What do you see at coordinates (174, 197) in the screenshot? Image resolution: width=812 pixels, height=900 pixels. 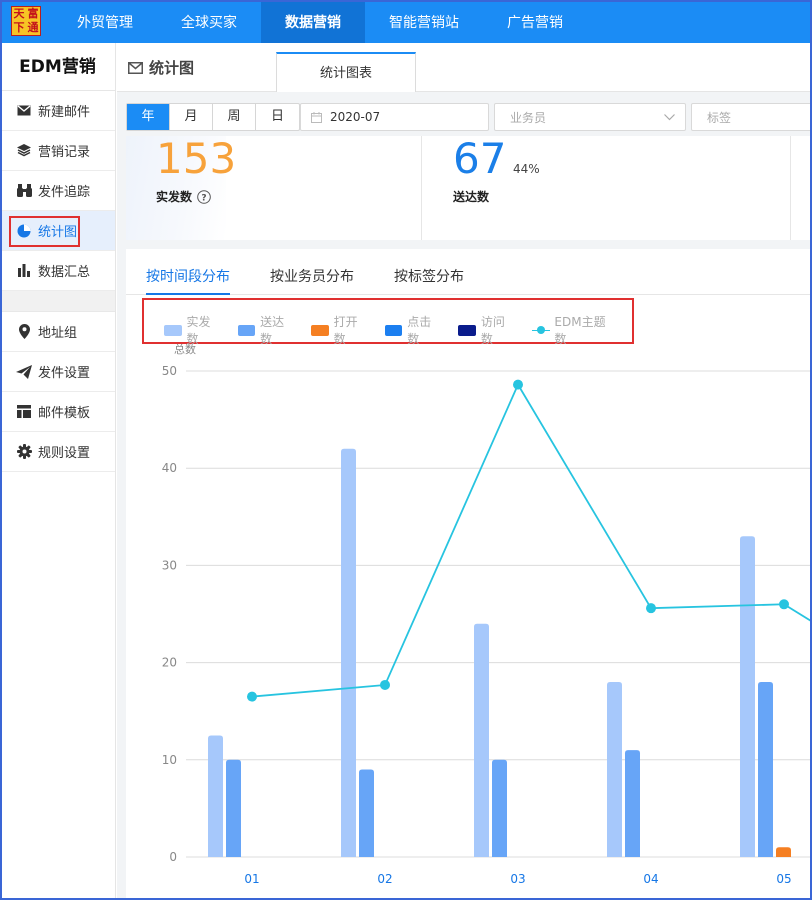 I see `stat-sent-label-text: 实发数` at bounding box center [174, 197].